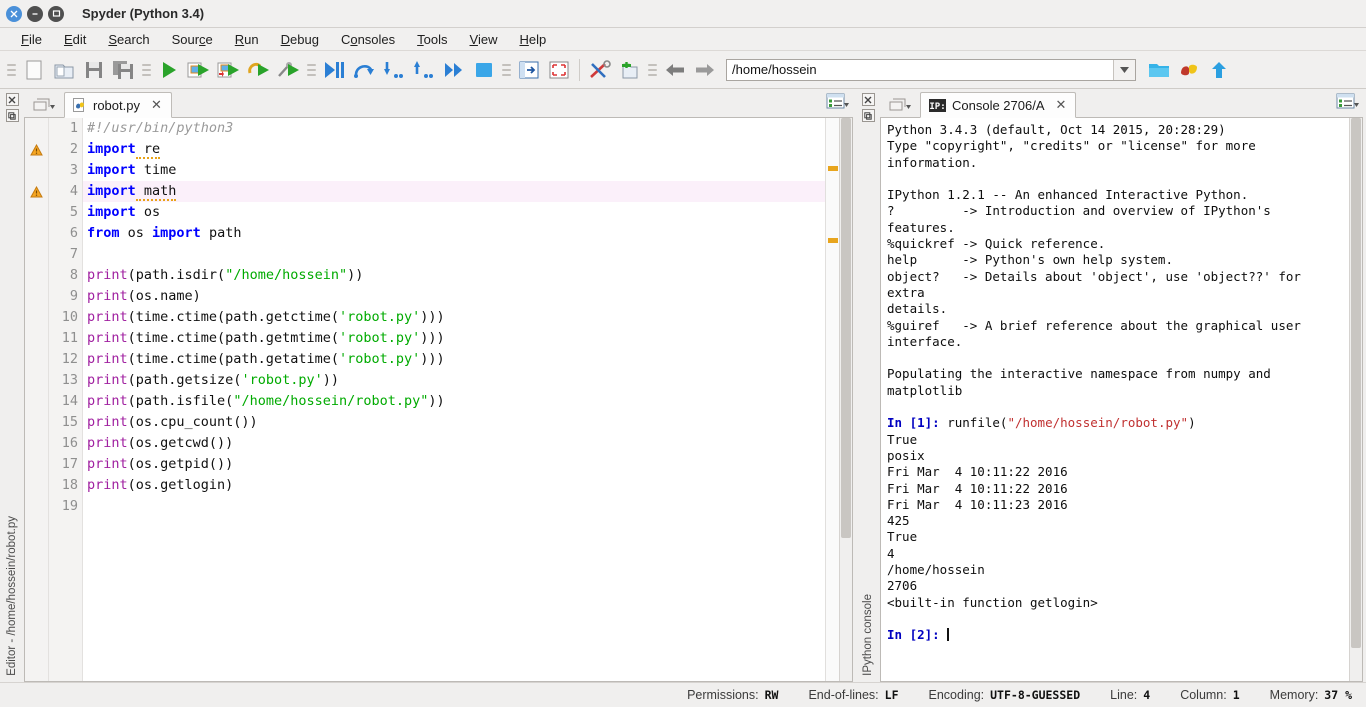 This screenshot has width=1366, height=707. What do you see at coordinates (454, 128) in the screenshot?
I see `code-line: #!/usr/bin/python3` at bounding box center [454, 128].